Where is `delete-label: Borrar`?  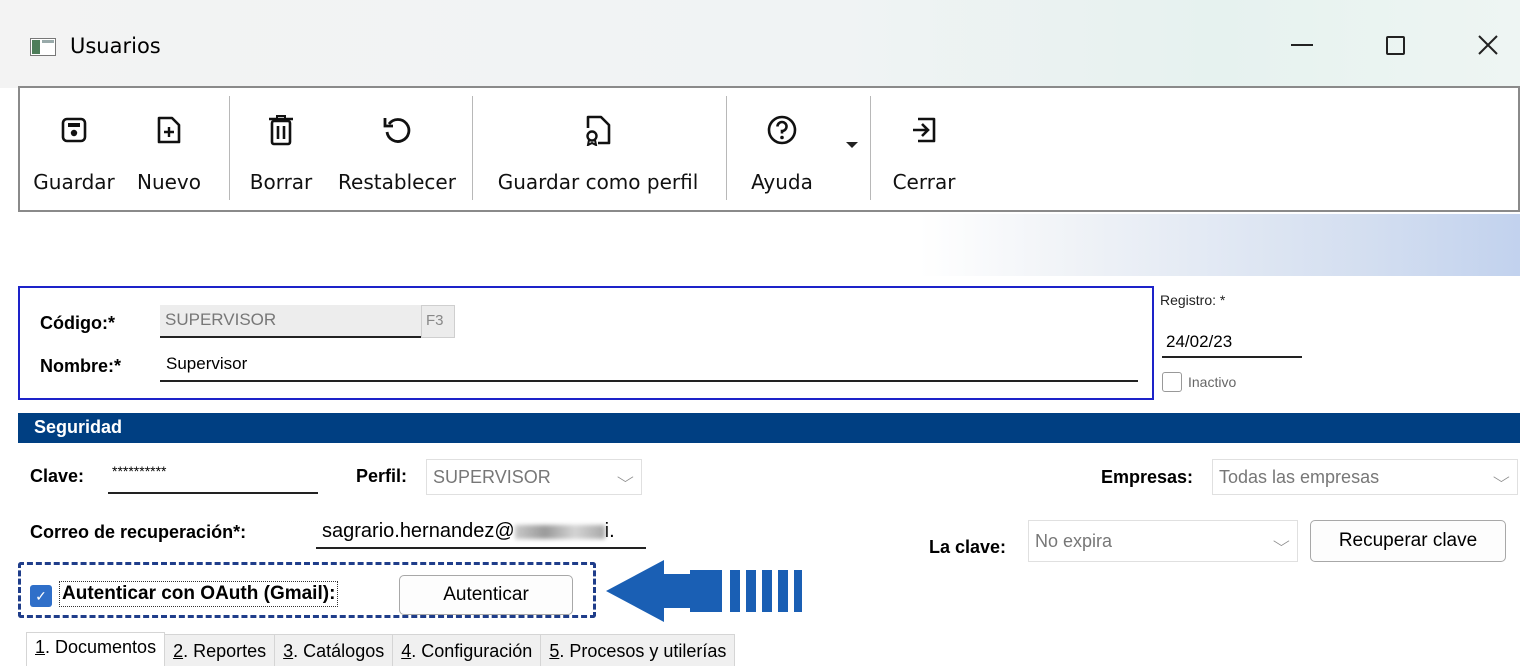 delete-label: Borrar is located at coordinates (281, 182).